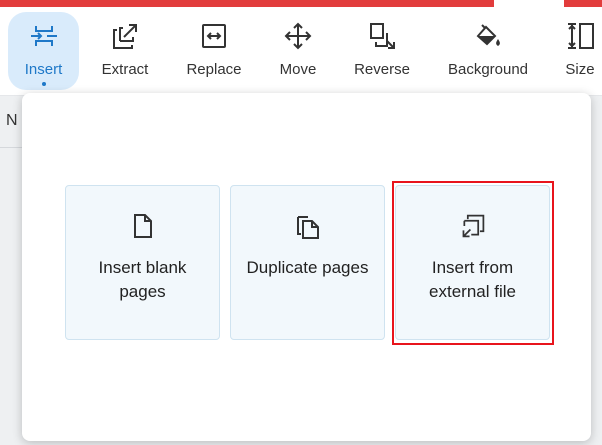 This screenshot has width=602, height=445. What do you see at coordinates (44, 36) in the screenshot?
I see `insert-icon` at bounding box center [44, 36].